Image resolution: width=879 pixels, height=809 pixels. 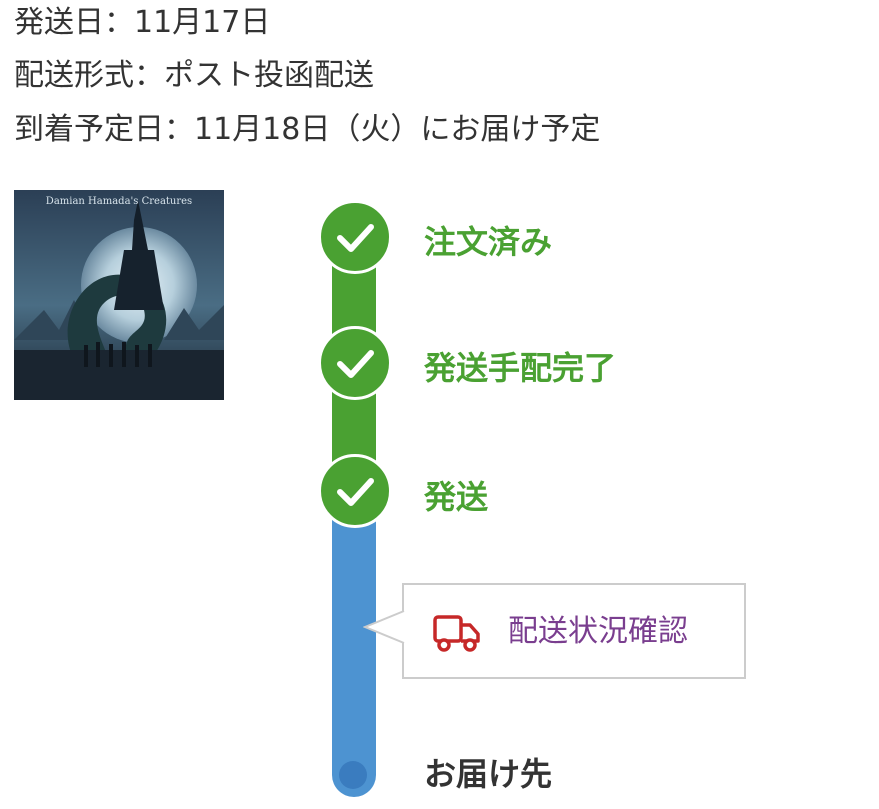 I want to click on step-ordered: 注文済み, so click(x=488, y=242).